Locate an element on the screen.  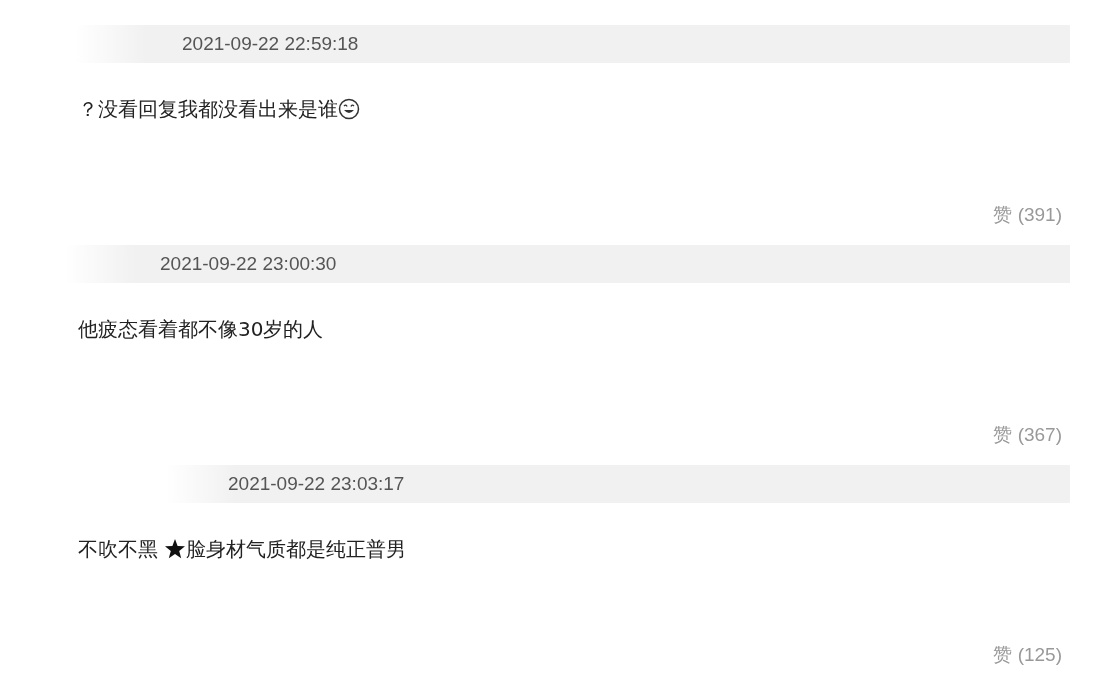
laughing-emoji-icon is located at coordinates (349, 109).